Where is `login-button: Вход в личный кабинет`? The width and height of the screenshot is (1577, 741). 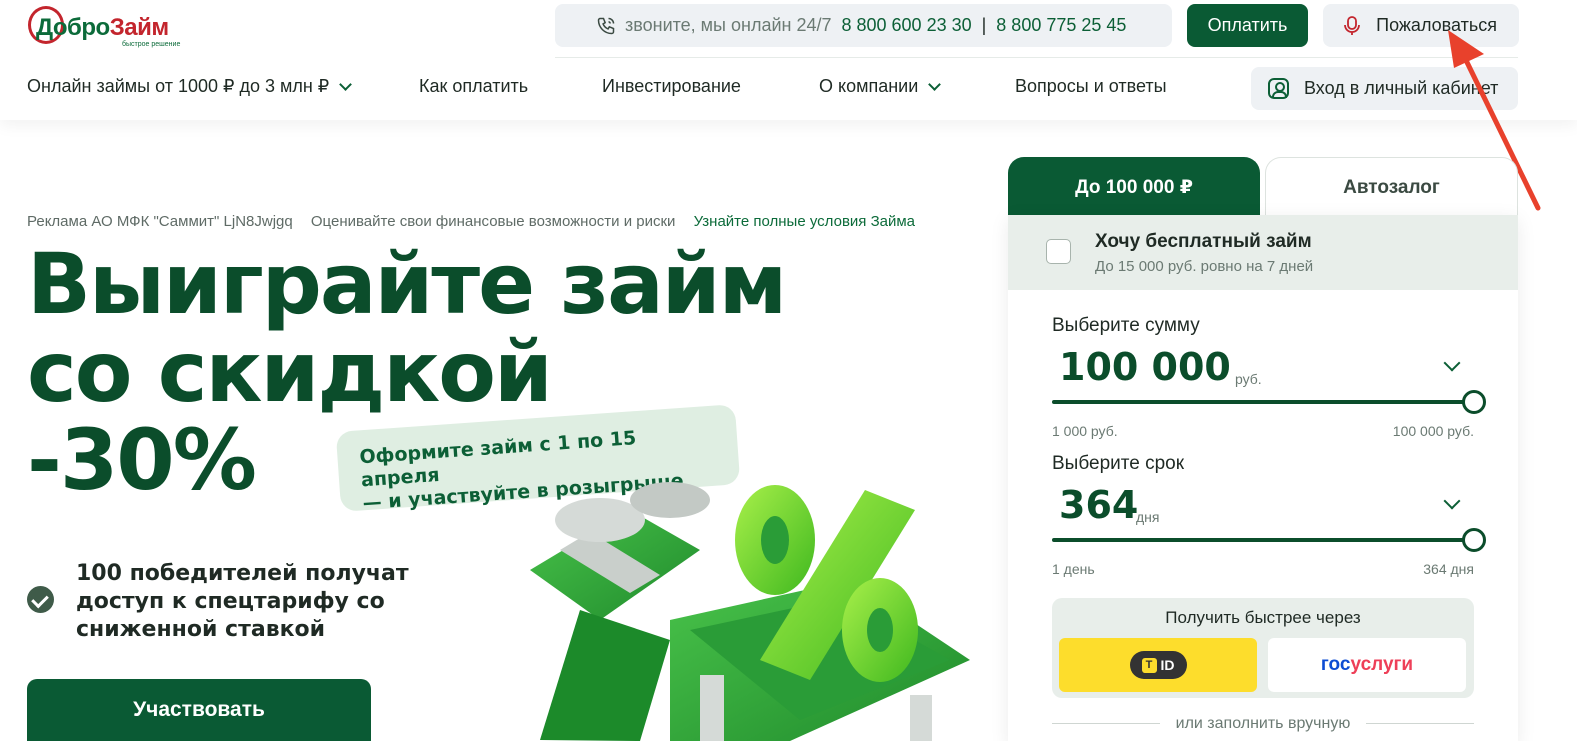 login-button: Вход в личный кабинет is located at coordinates (1384, 88).